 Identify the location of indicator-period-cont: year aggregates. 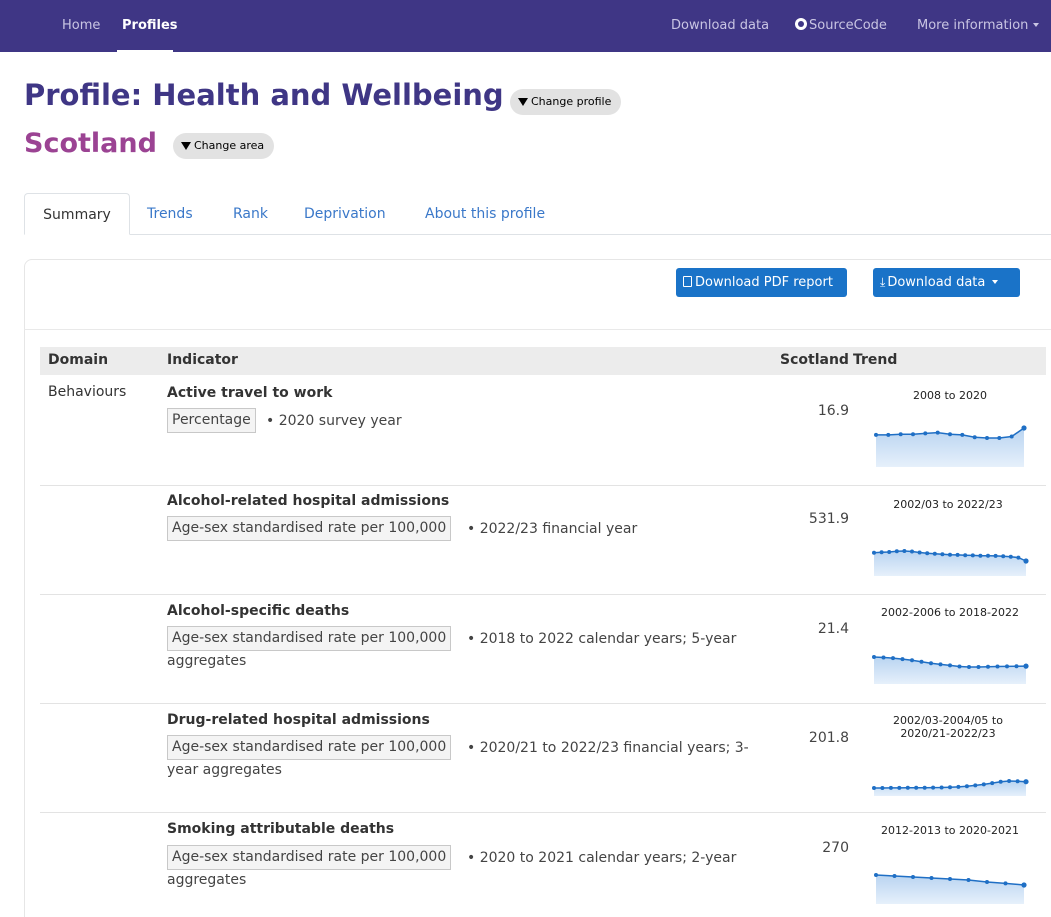
(224, 770).